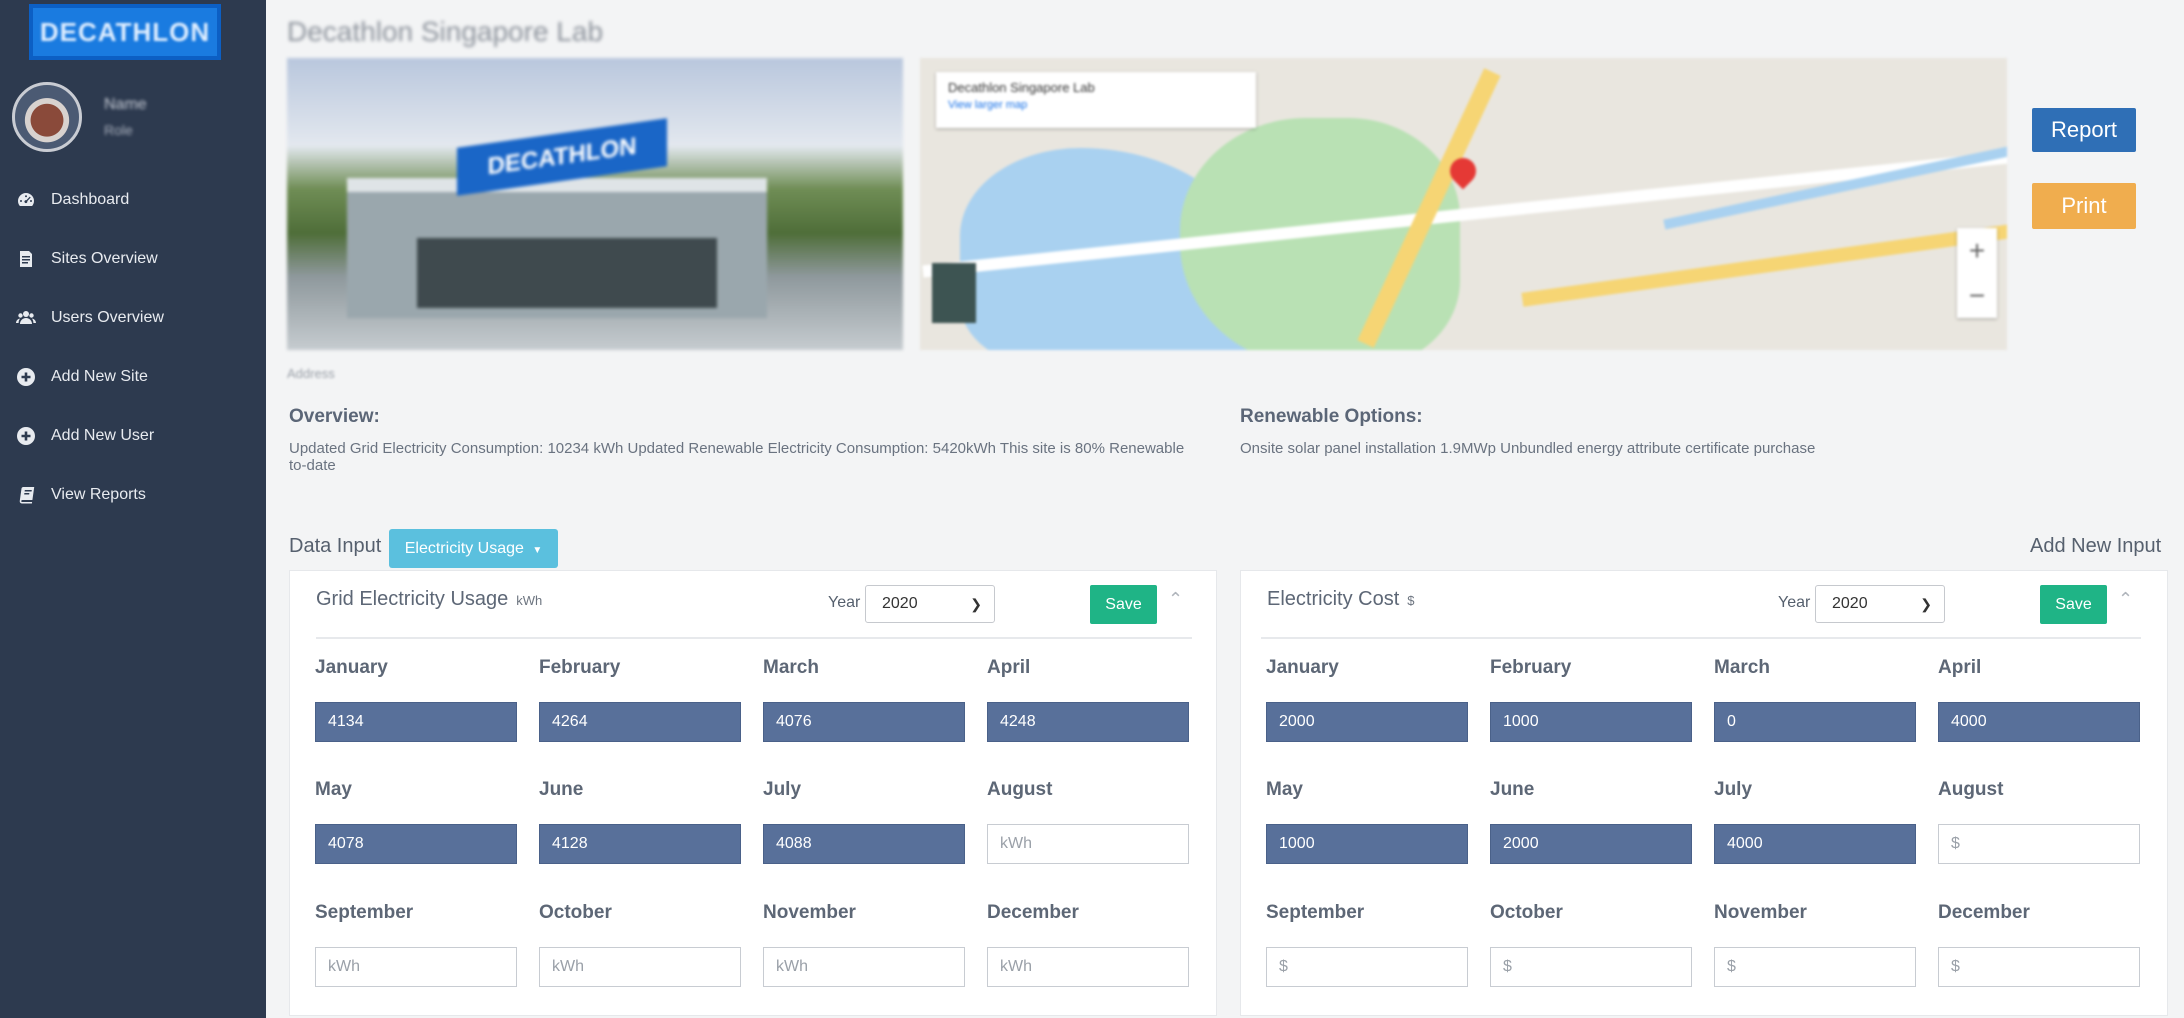 The image size is (2184, 1018). Describe the element at coordinates (334, 416) in the screenshot. I see `overview-title: Overview:` at that location.